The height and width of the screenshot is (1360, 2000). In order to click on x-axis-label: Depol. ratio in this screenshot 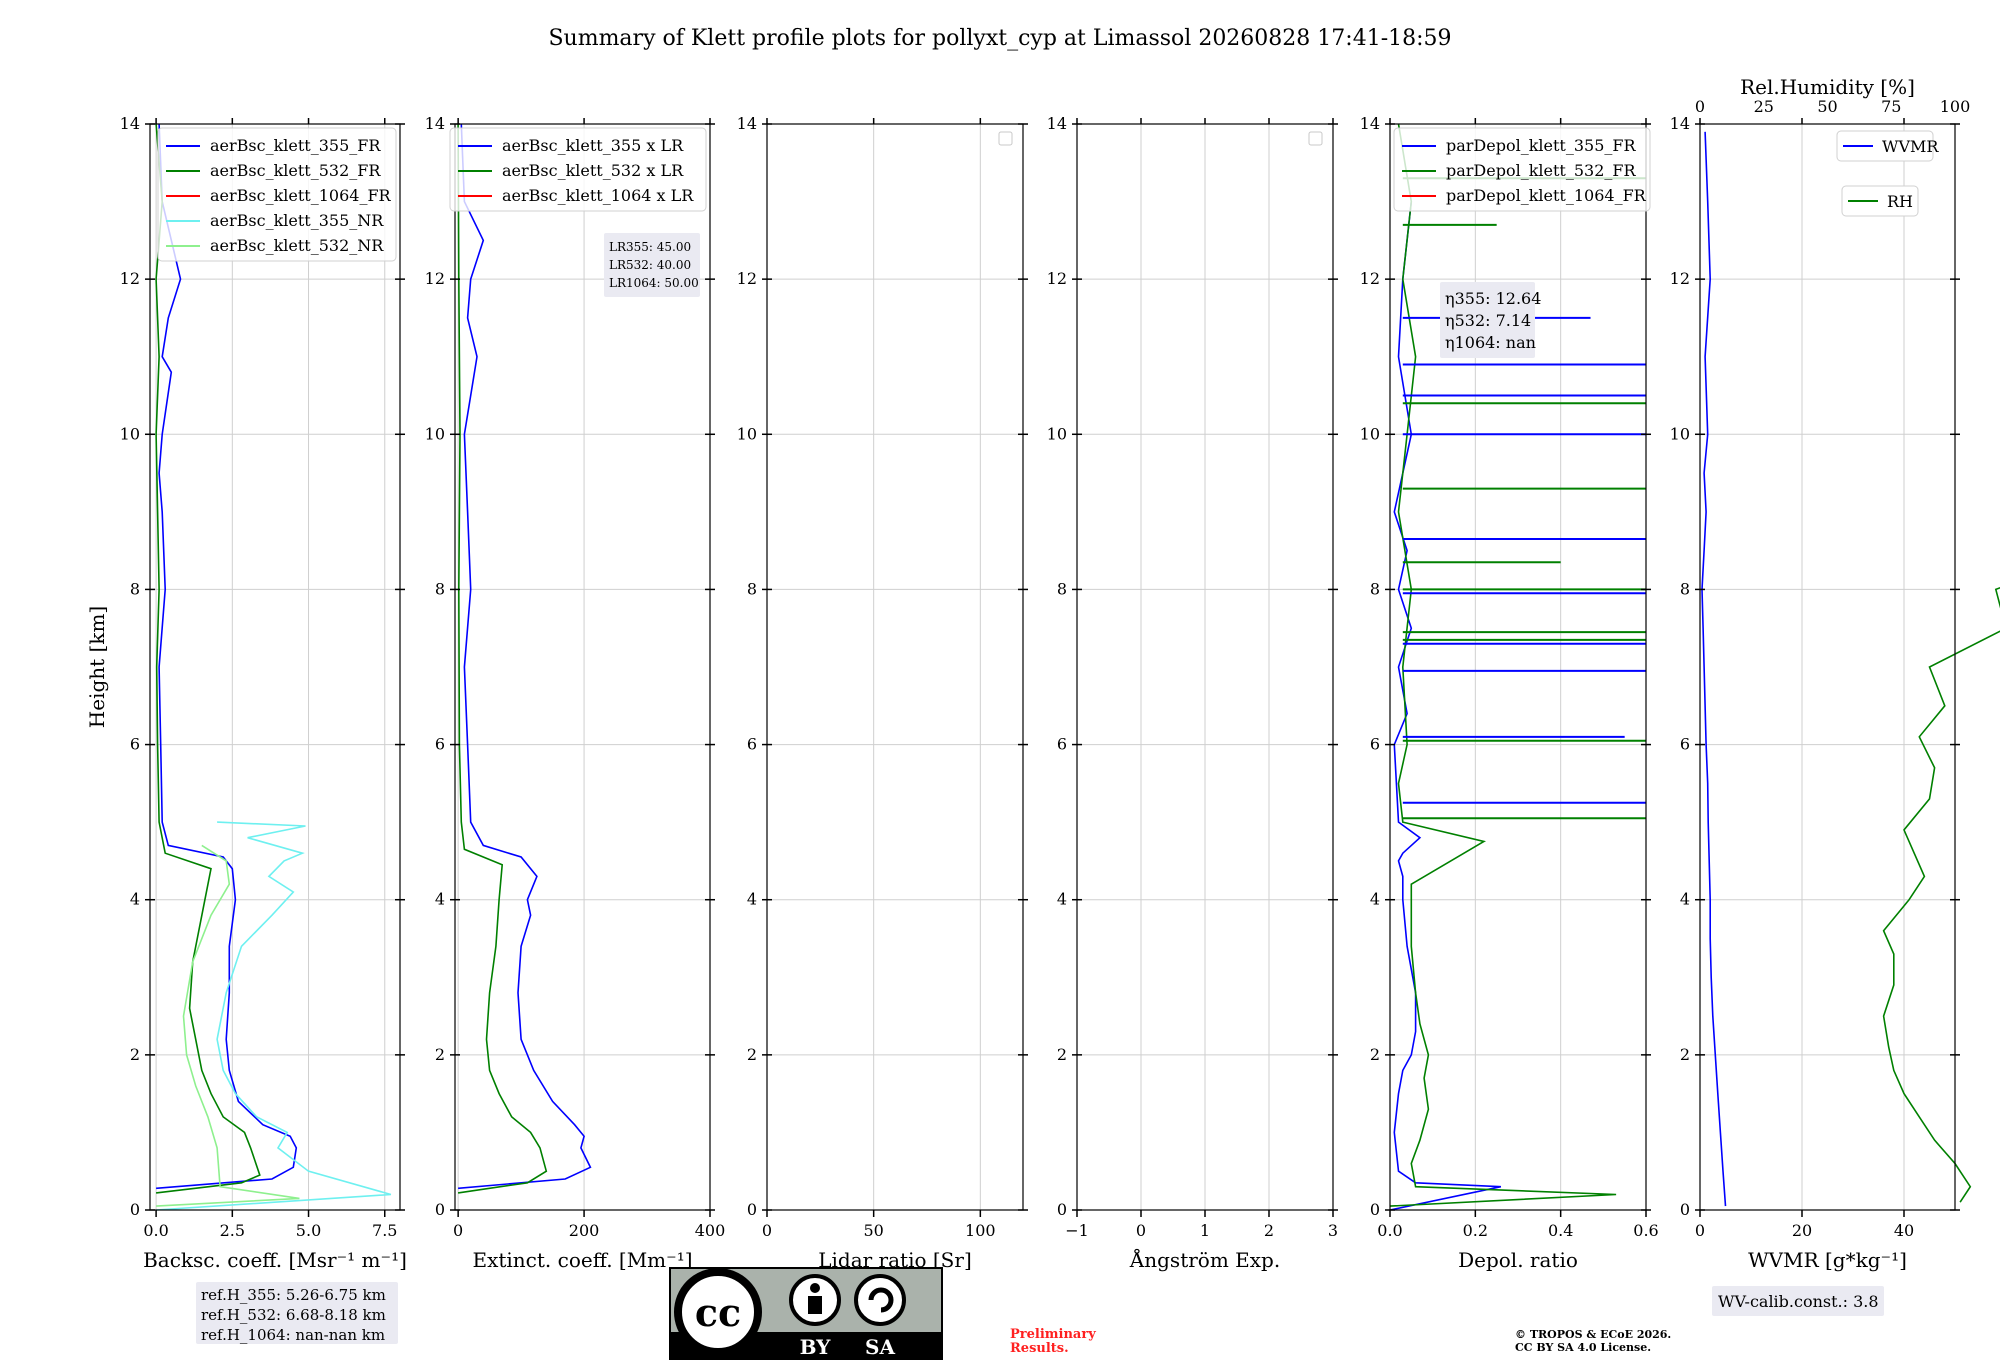, I will do `click(1518, 1260)`.